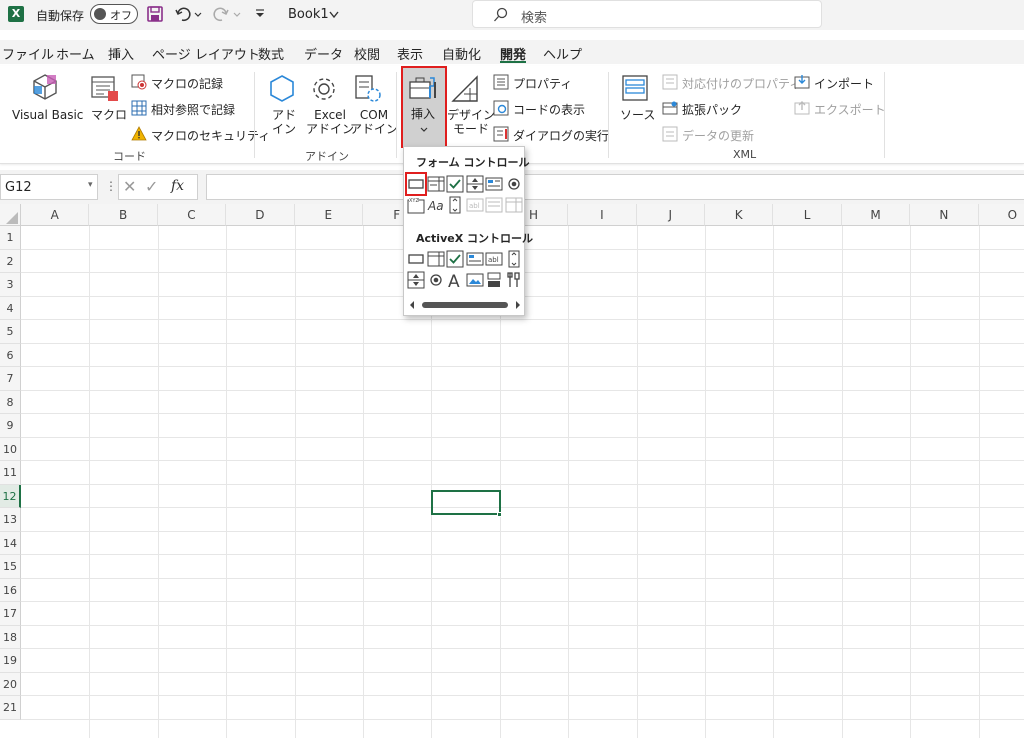 This screenshot has height=738, width=1024. Describe the element at coordinates (670, 215) in the screenshot. I see `column-header-j: J` at that location.